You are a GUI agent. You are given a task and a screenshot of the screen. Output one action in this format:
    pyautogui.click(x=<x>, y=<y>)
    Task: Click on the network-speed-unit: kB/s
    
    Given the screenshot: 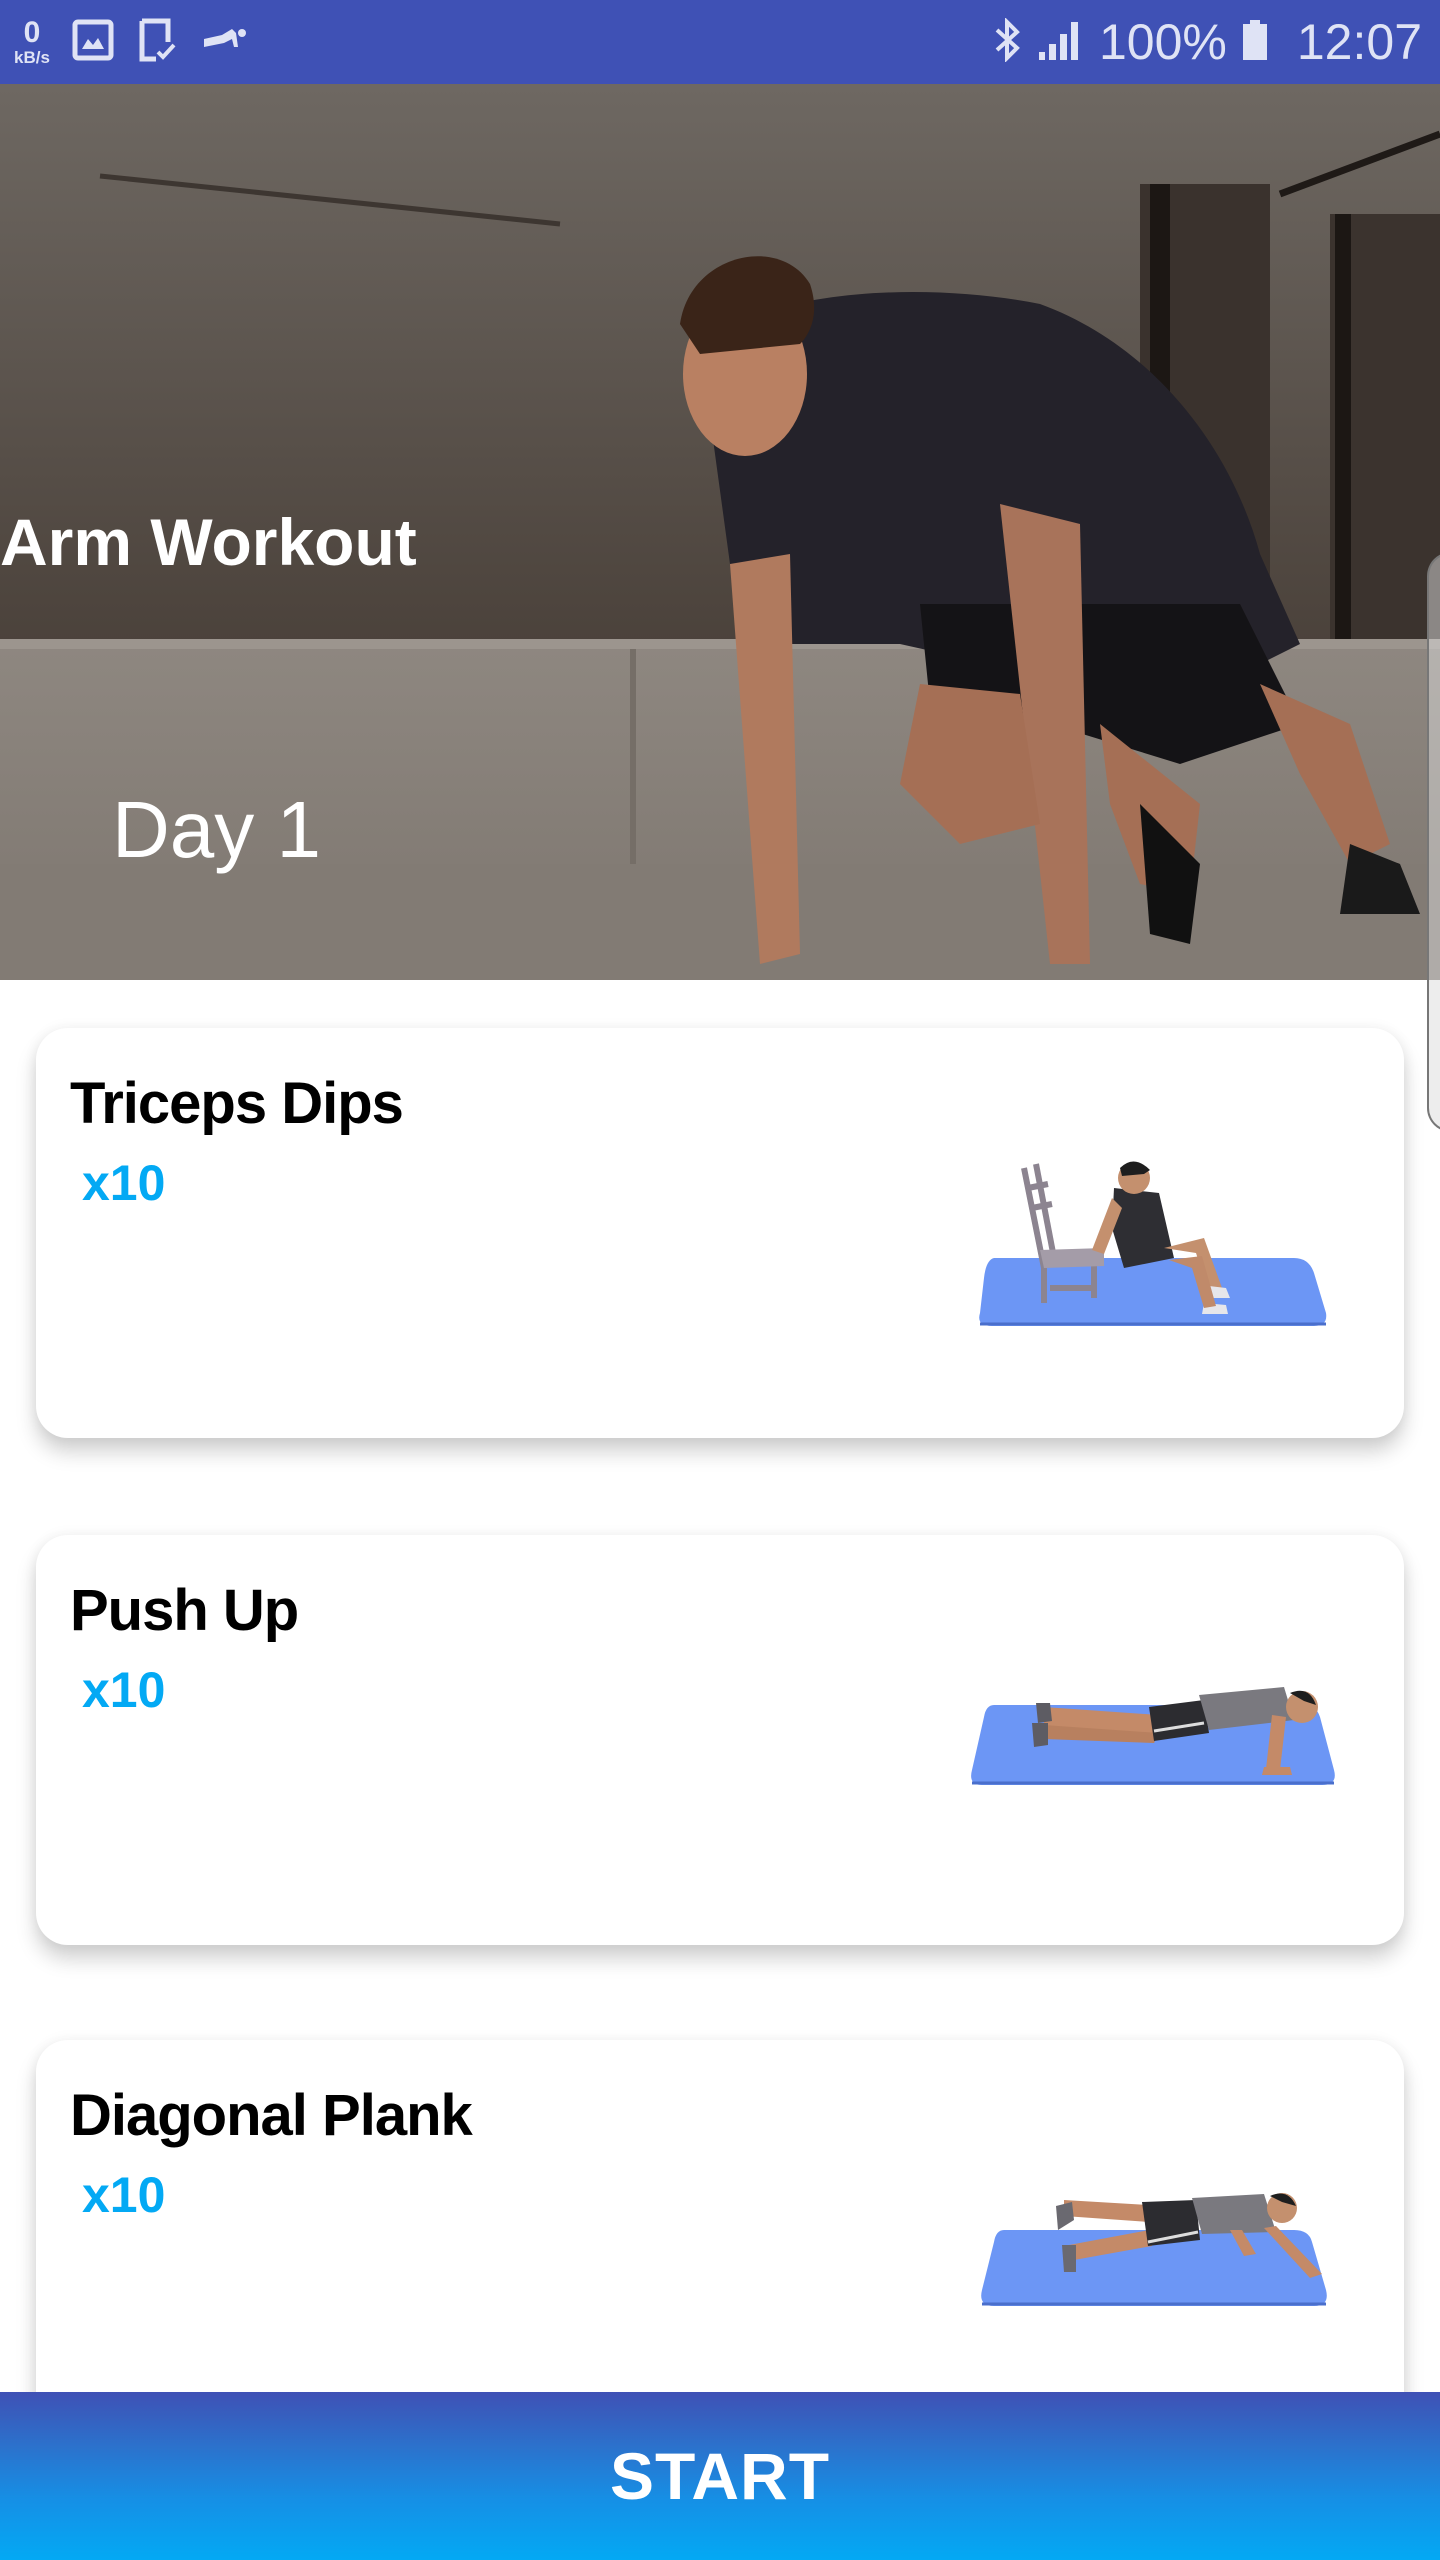 What is the action you would take?
    pyautogui.click(x=32, y=57)
    